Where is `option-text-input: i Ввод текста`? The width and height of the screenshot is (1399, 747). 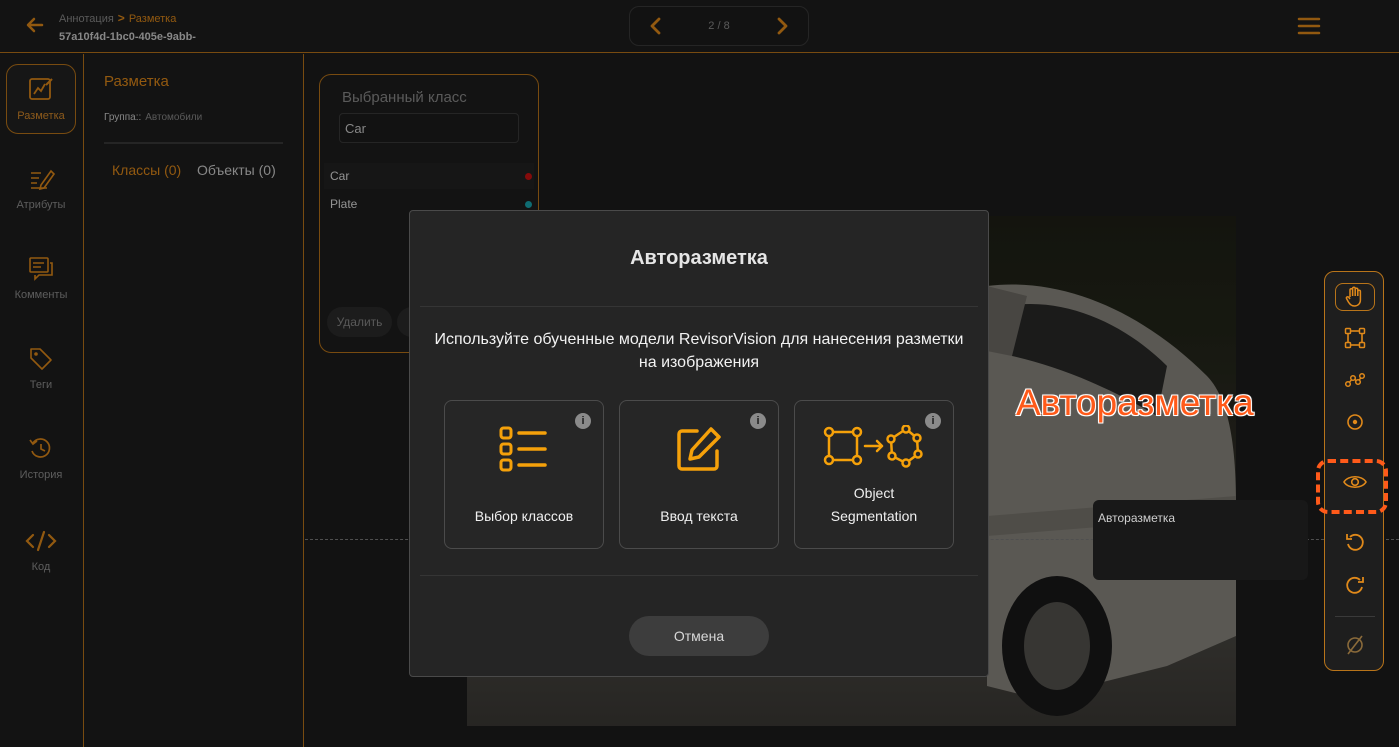 option-text-input: i Ввод текста is located at coordinates (699, 474).